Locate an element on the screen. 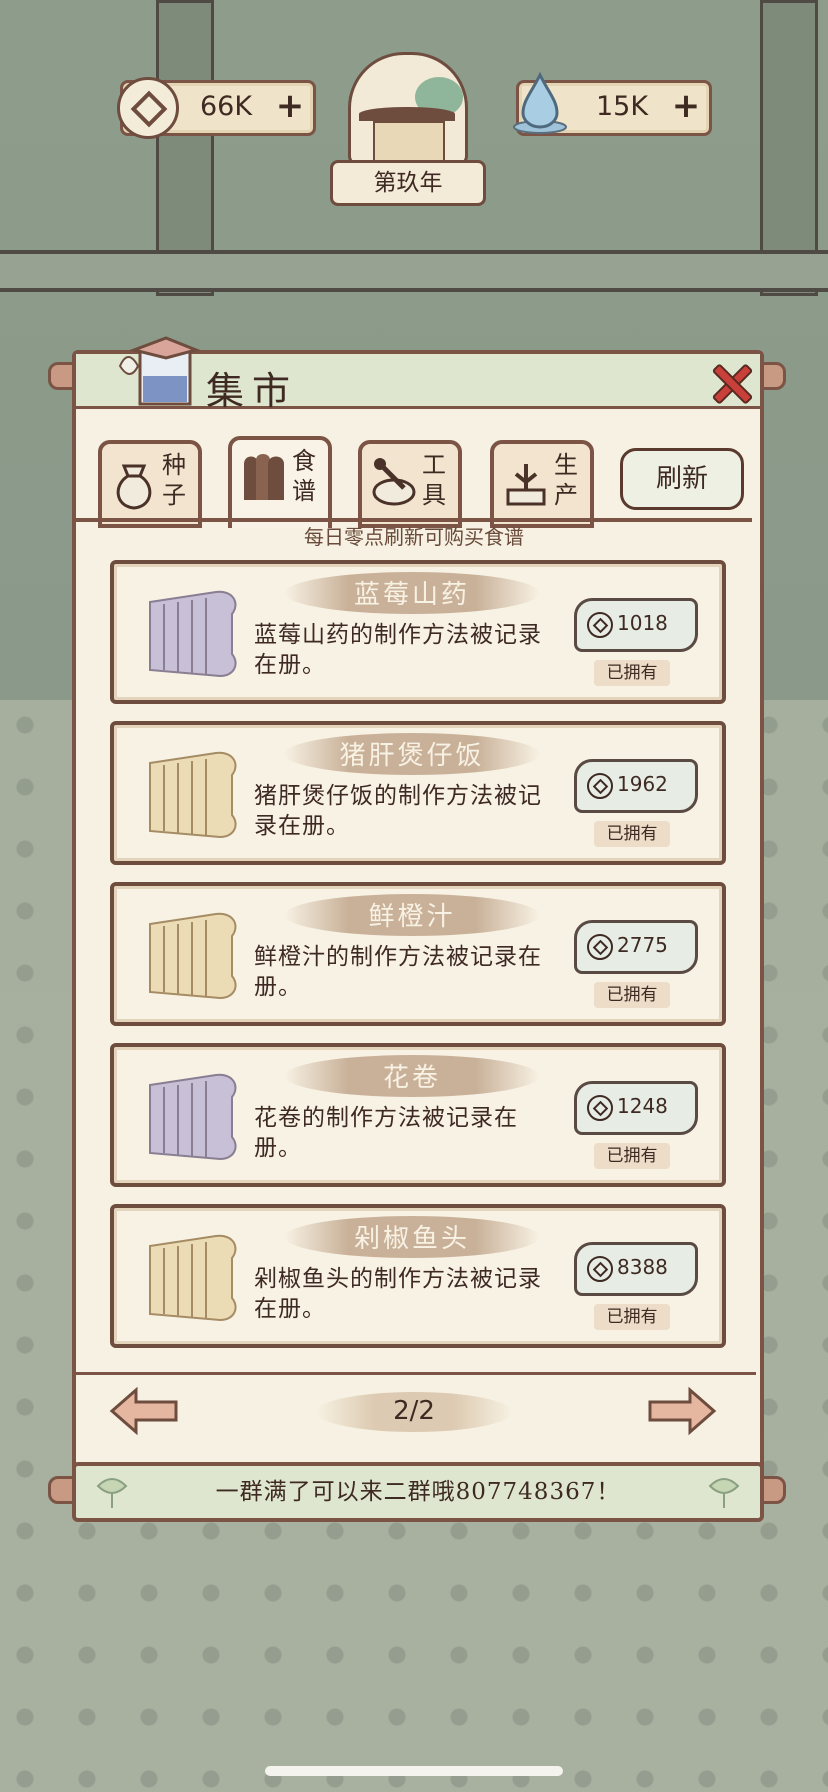  ginkgo-leaf-icon is located at coordinates (724, 1493).